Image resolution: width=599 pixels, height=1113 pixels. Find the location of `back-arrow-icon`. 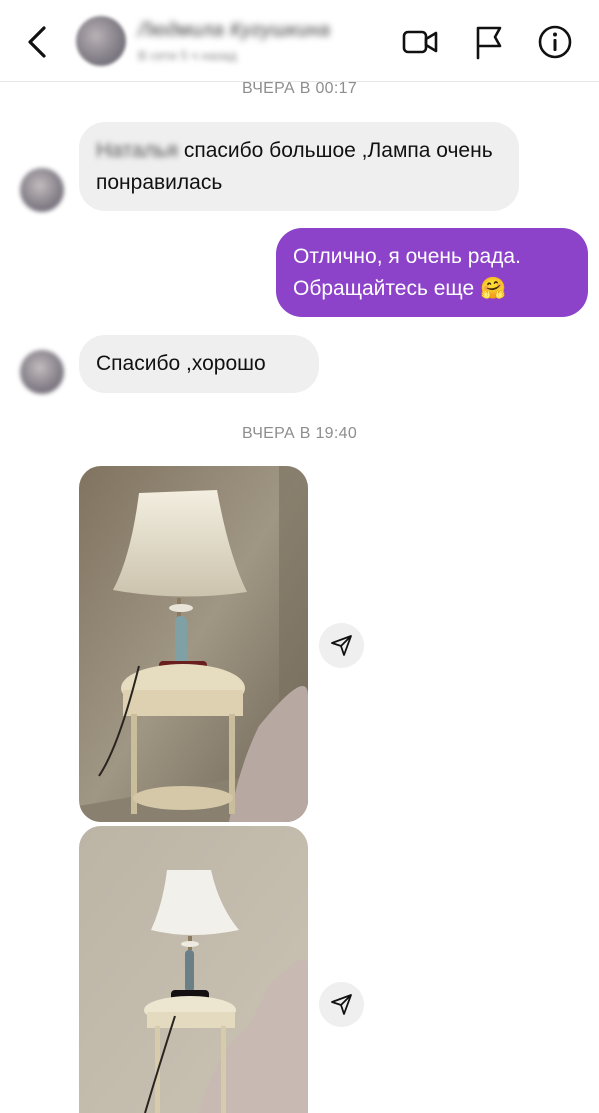

back-arrow-icon is located at coordinates (39, 42).